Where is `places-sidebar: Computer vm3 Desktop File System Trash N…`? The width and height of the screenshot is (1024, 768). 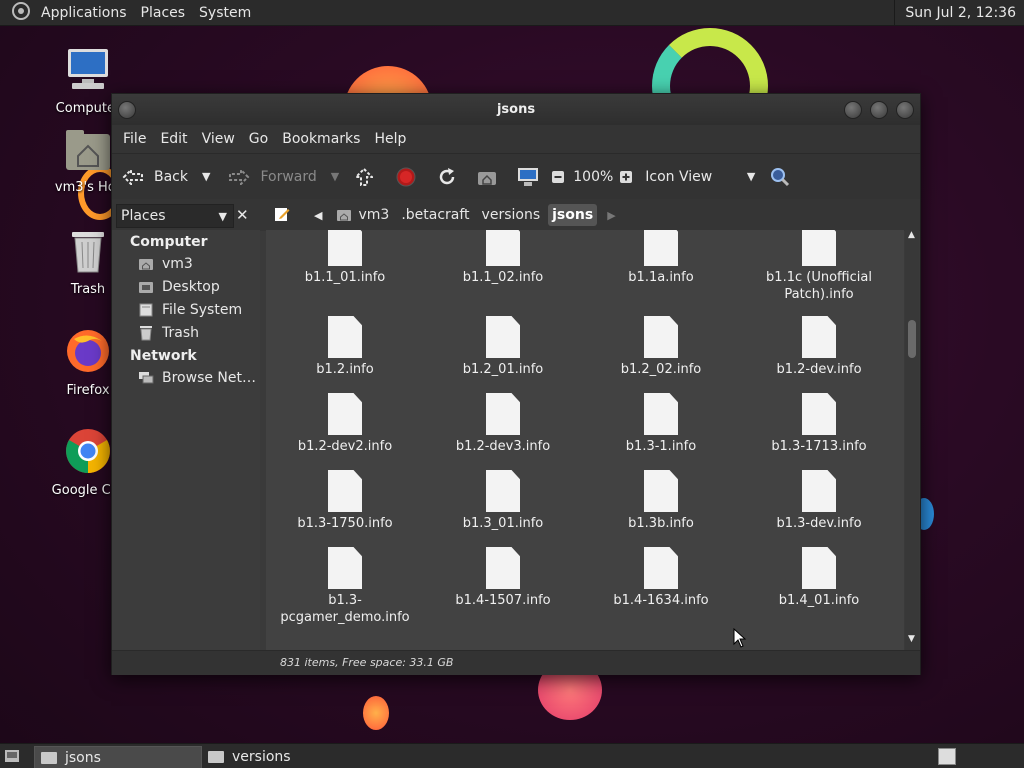 places-sidebar: Computer vm3 Desktop File System Trash N… is located at coordinates (186, 440).